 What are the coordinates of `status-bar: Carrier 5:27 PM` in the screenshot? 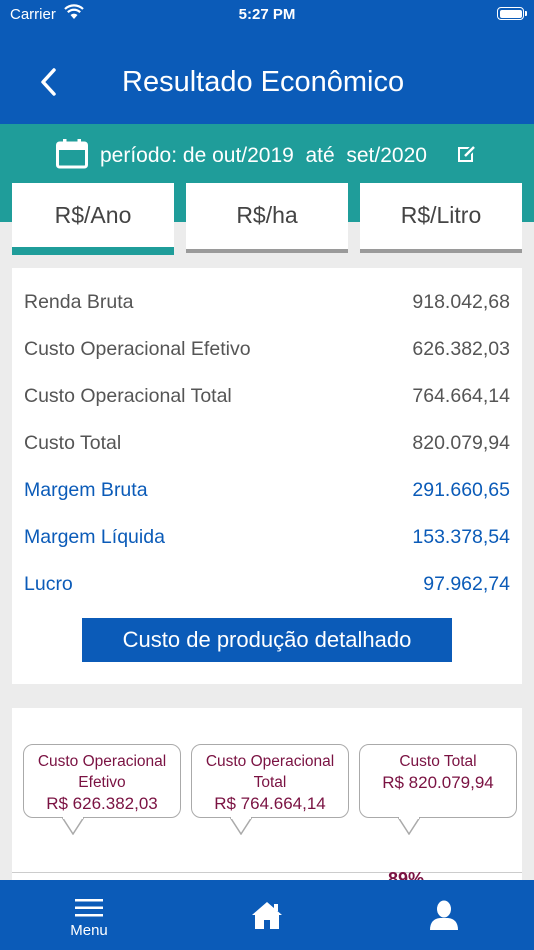 It's located at (267, 15).